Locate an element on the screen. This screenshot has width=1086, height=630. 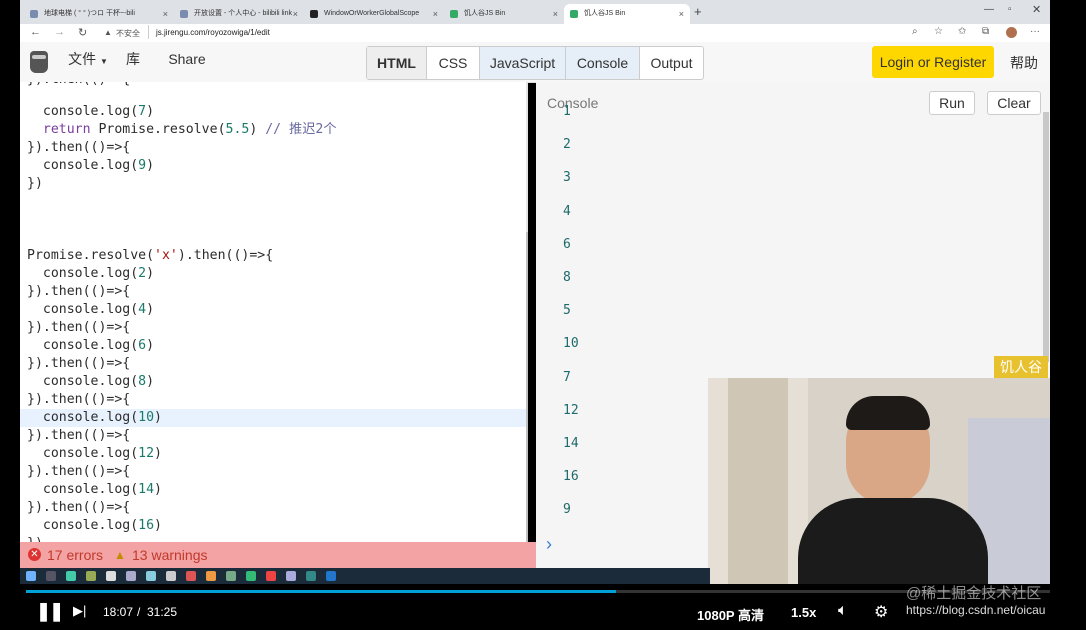
volume-icon: 🔈︎ is located at coordinates (843, 611).